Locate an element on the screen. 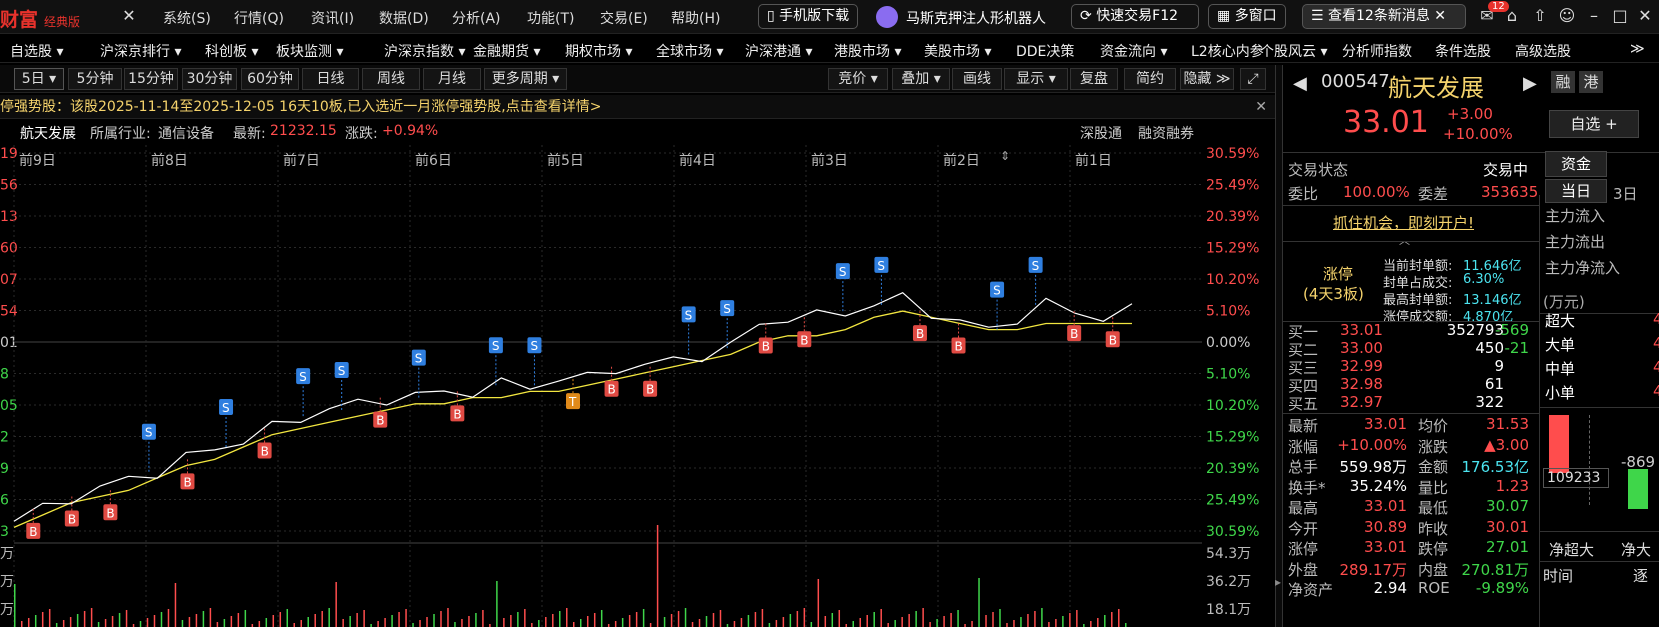 Image resolution: width=1659 pixels, height=627 pixels. period-tab-1: 5分钟 is located at coordinates (95, 79).